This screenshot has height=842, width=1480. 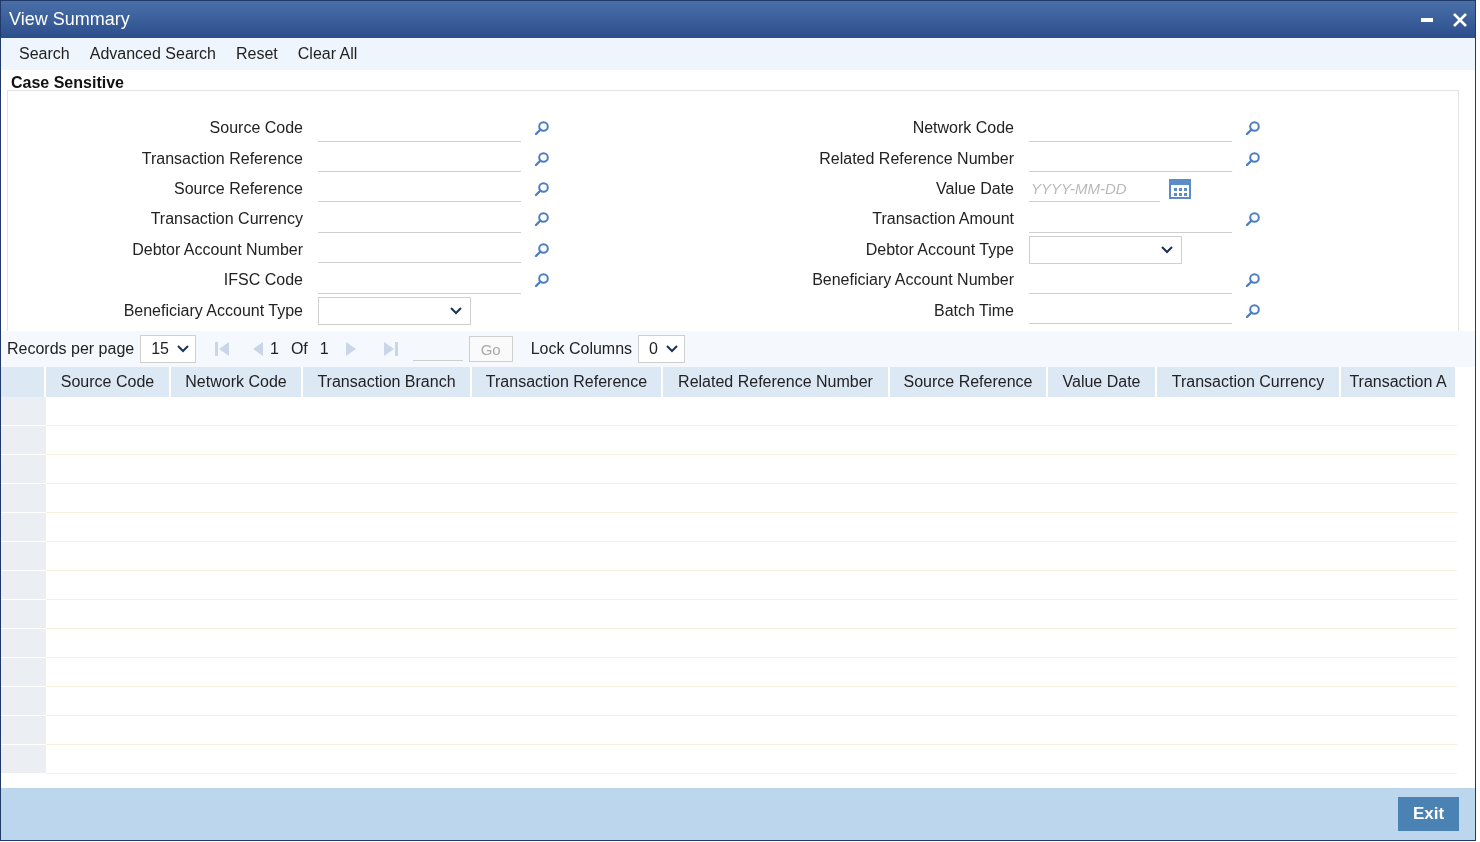 What do you see at coordinates (963, 128) in the screenshot?
I see `field-label: Network Code` at bounding box center [963, 128].